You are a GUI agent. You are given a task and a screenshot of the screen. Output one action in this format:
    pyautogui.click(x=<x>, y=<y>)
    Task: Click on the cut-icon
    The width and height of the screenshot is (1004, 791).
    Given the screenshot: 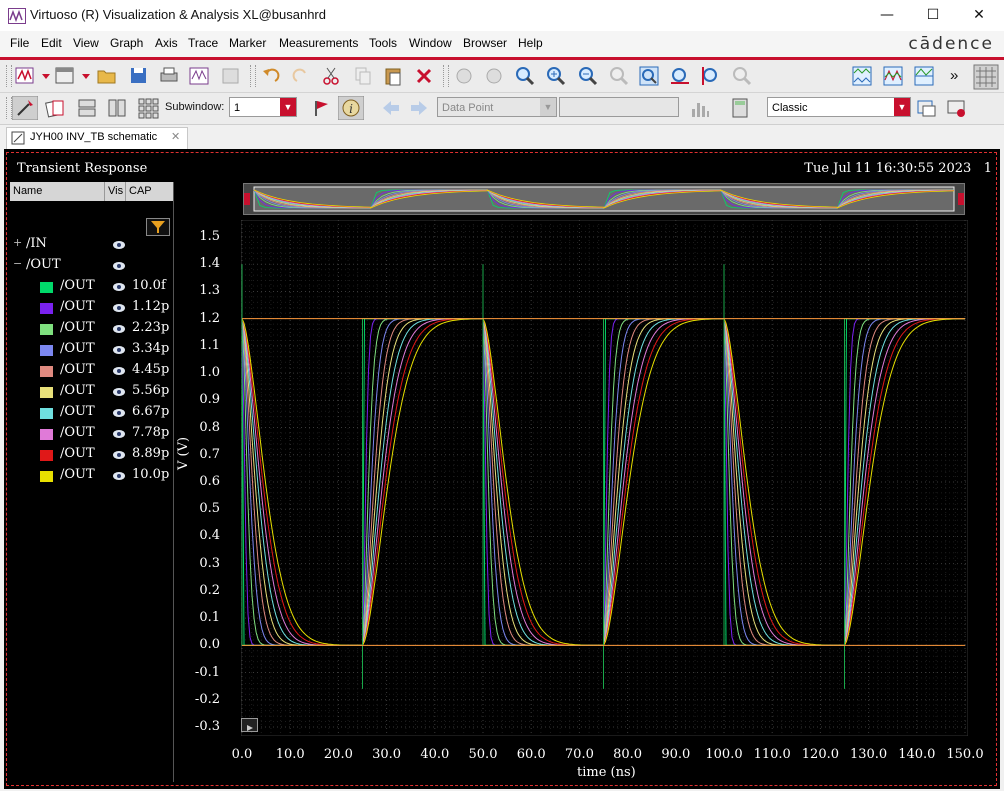 What is the action you would take?
    pyautogui.click(x=331, y=76)
    